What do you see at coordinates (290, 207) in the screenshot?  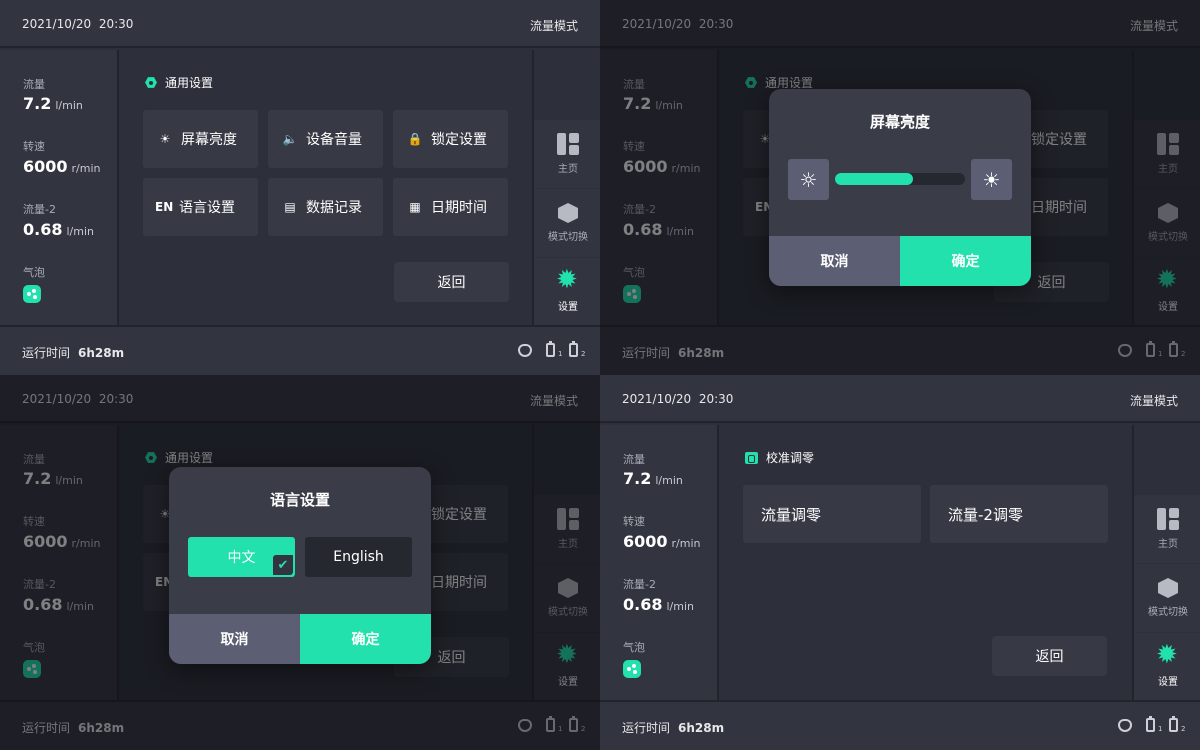 I see `document-icon: ▤` at bounding box center [290, 207].